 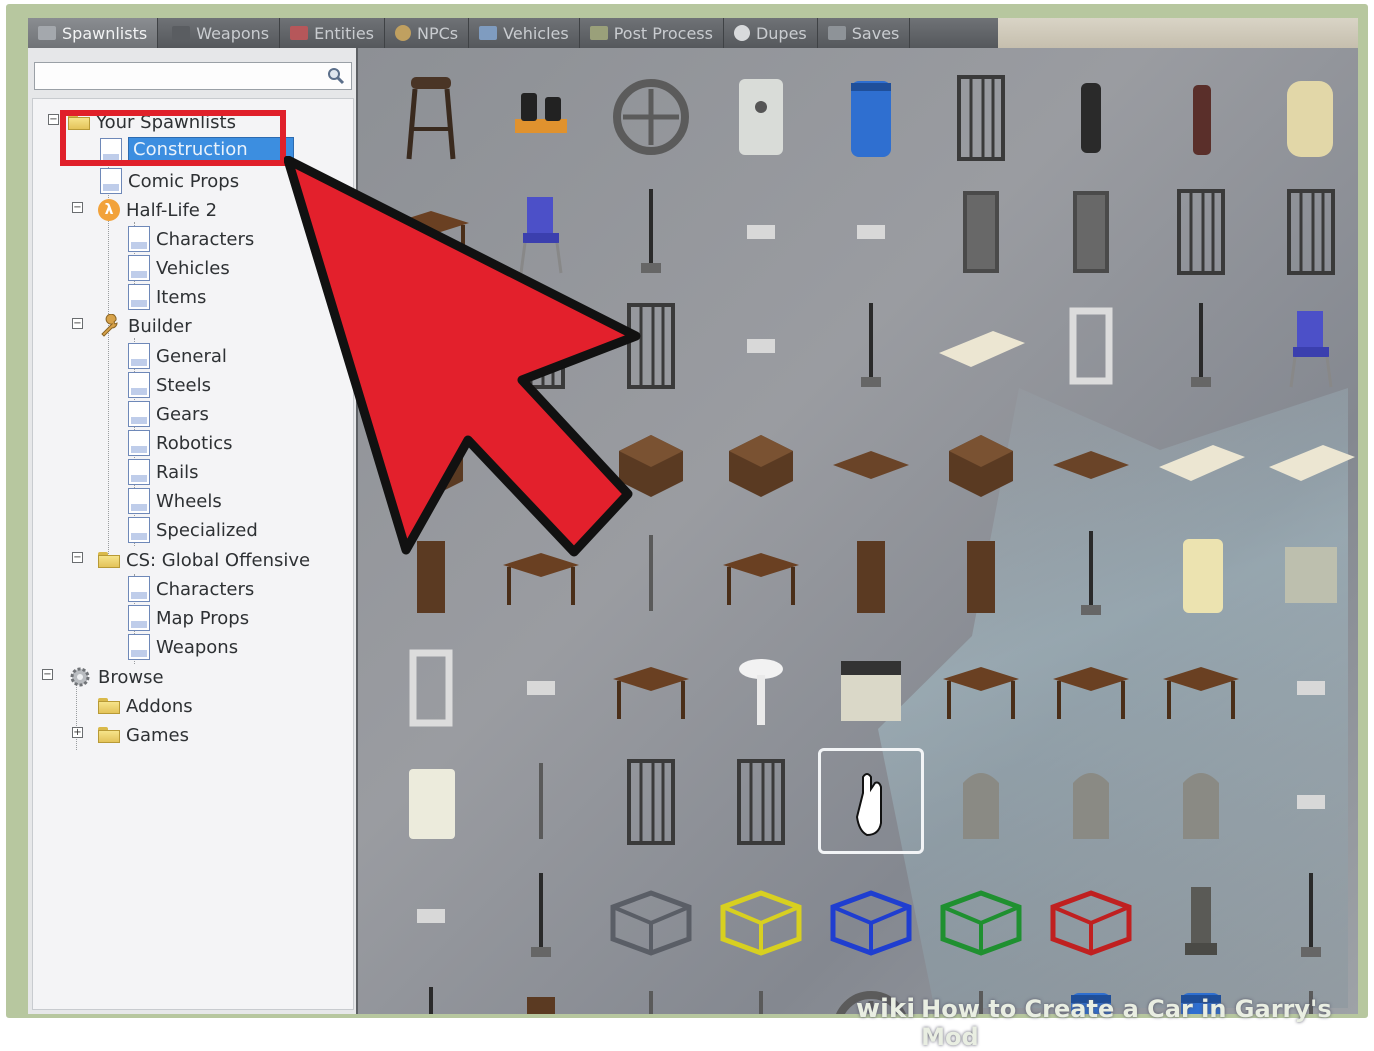 What do you see at coordinates (427, 33) in the screenshot?
I see `tab-npcs: NPCs` at bounding box center [427, 33].